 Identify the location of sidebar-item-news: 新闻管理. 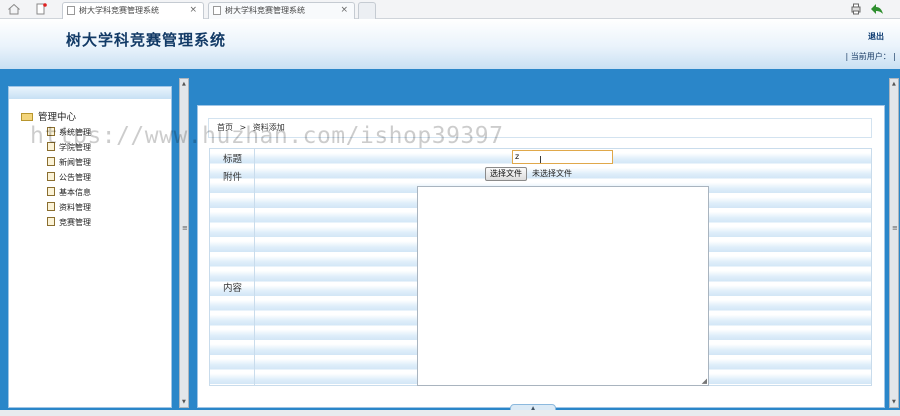
(69, 162).